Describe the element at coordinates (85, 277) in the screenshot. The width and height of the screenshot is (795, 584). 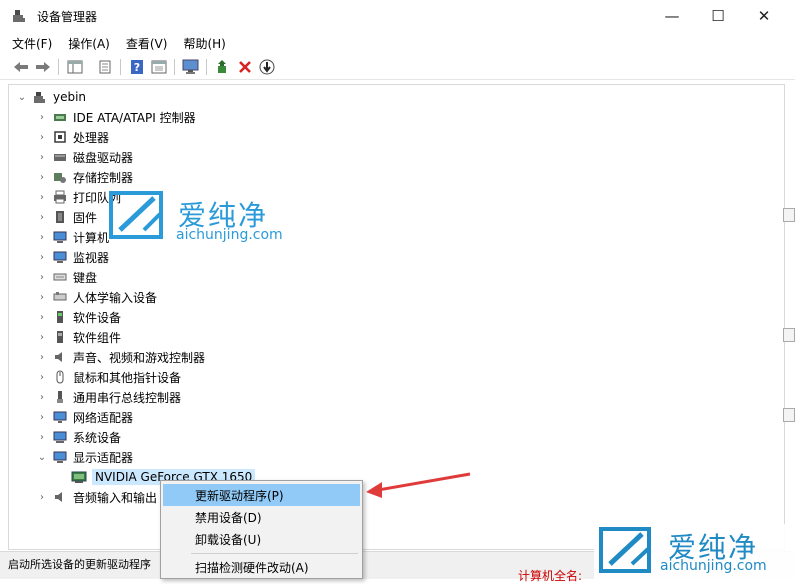
I see `tree-item-label: 键盘` at that location.